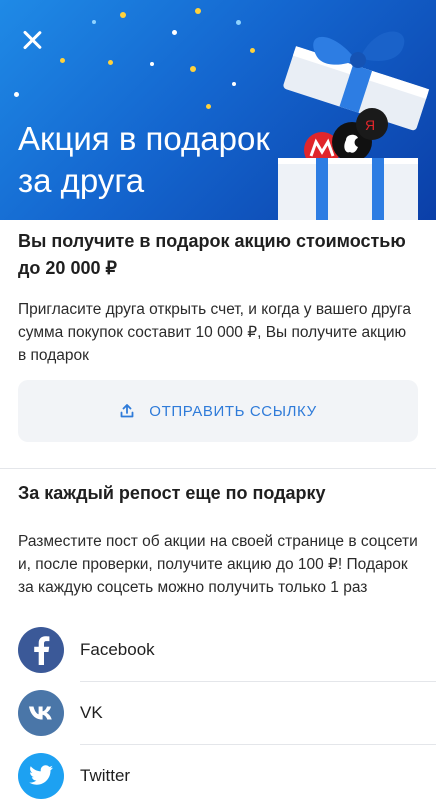  Describe the element at coordinates (233, 411) in the screenshot. I see `send-link-label: ОТПРАВИТЬ ССЫЛКУ` at that location.